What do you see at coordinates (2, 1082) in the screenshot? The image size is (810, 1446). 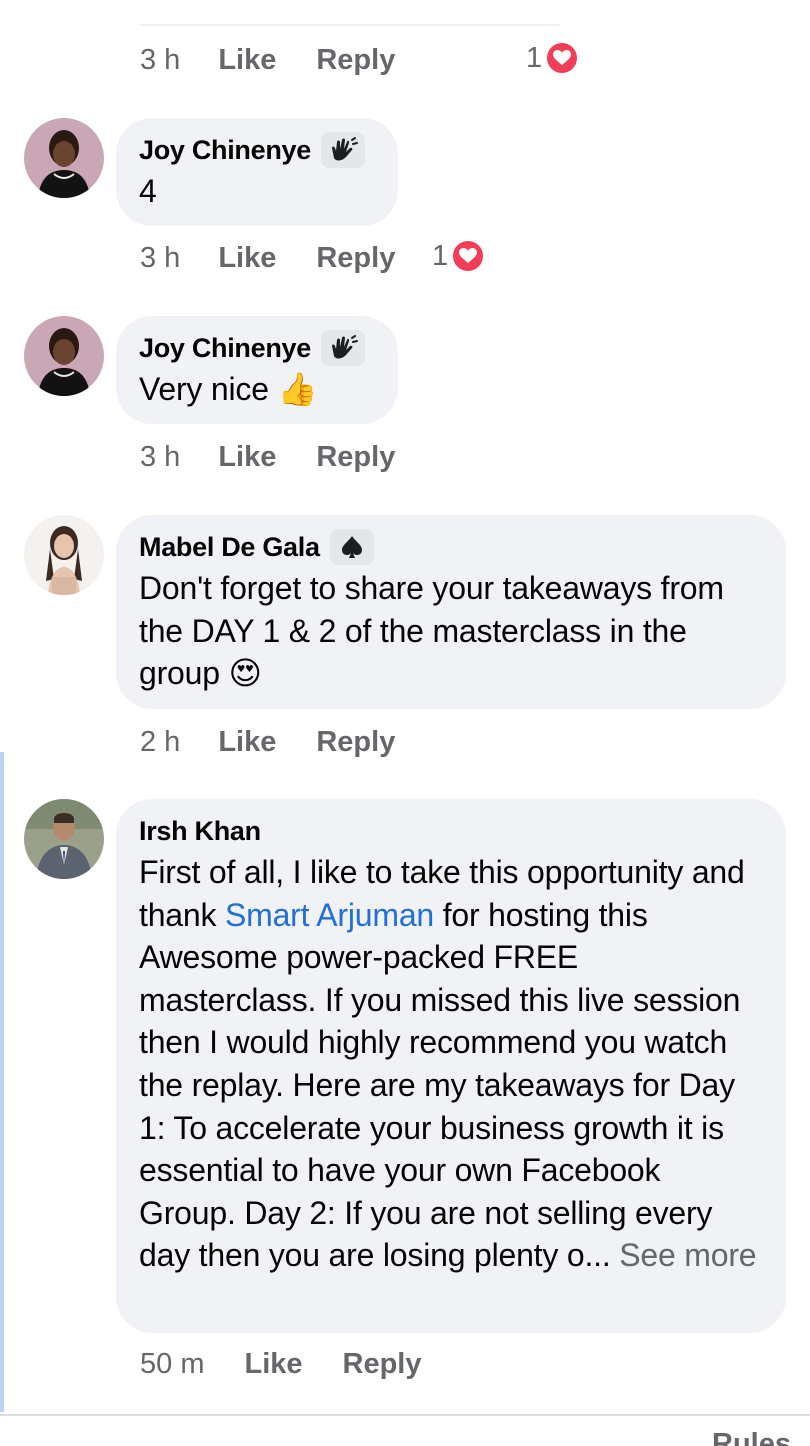 I see `highlight-indicator` at bounding box center [2, 1082].